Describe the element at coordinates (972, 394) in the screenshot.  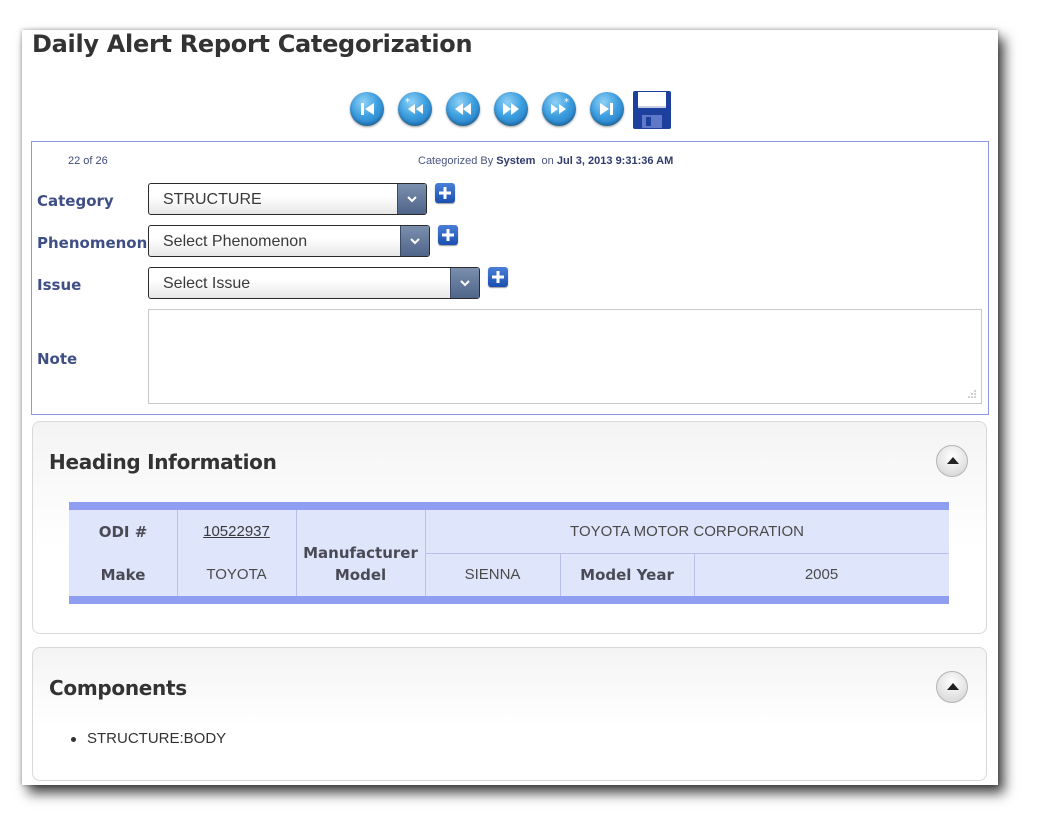
I see `resize-grip-icon` at that location.